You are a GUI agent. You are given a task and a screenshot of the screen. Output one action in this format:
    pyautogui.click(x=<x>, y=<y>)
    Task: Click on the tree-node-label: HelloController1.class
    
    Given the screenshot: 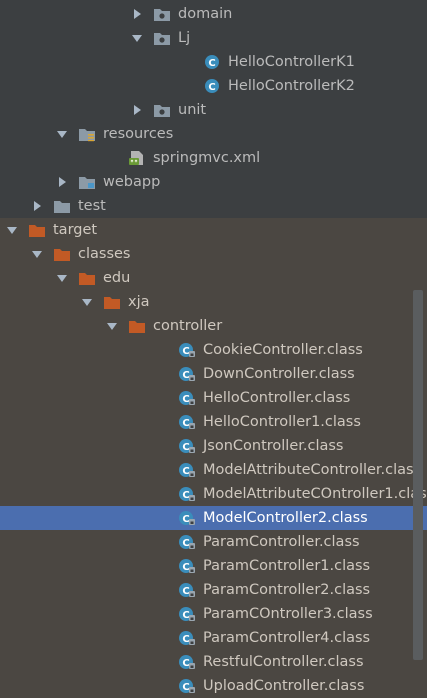 What is the action you would take?
    pyautogui.click(x=282, y=422)
    